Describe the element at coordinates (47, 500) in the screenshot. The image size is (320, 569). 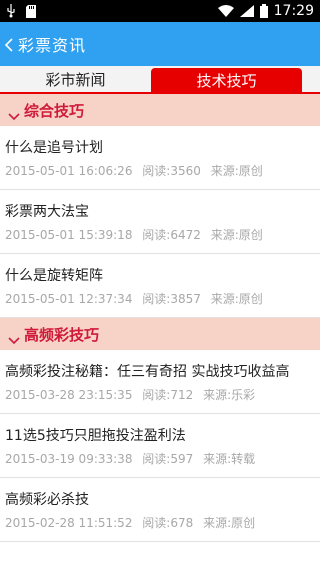
I see `article-title: 高频彩必杀技` at that location.